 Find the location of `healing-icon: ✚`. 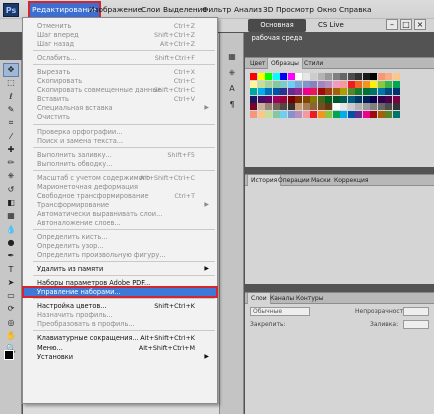

healing-icon: ✚ is located at coordinates (11, 150).